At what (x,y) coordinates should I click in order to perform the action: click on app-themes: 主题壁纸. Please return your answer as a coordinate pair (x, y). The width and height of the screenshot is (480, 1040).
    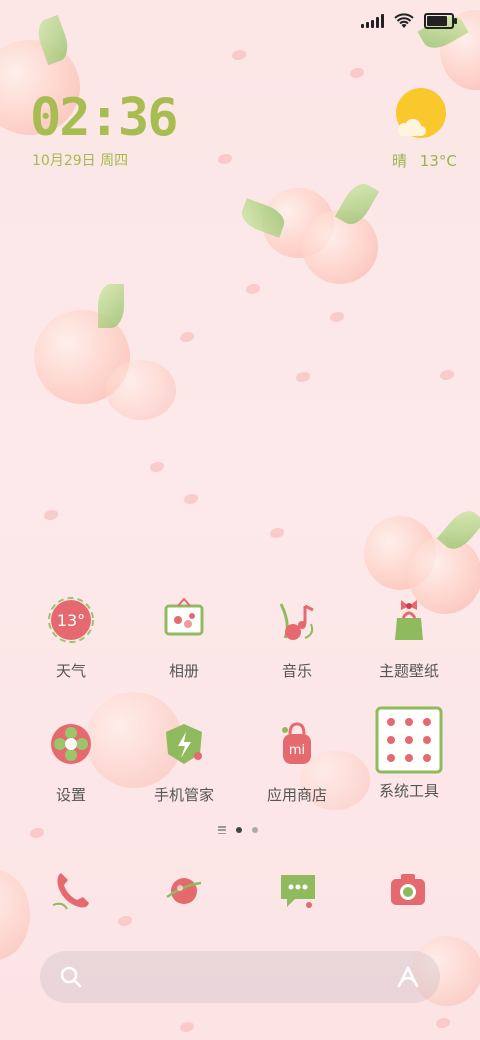
    Looking at the image, I should click on (409, 634).